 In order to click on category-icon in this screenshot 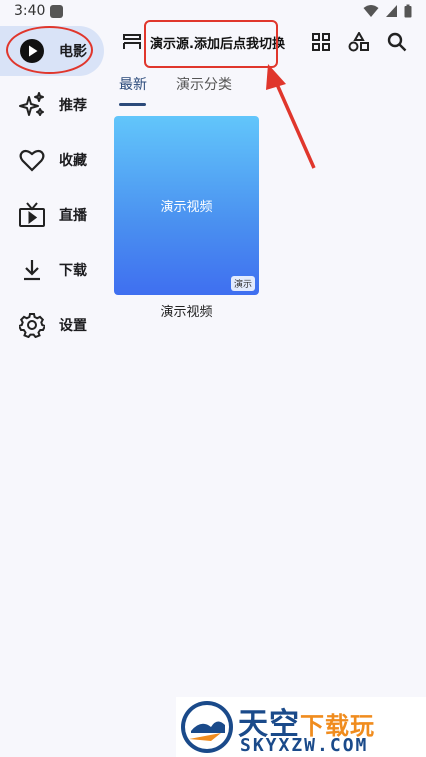, I will do `click(359, 42)`.